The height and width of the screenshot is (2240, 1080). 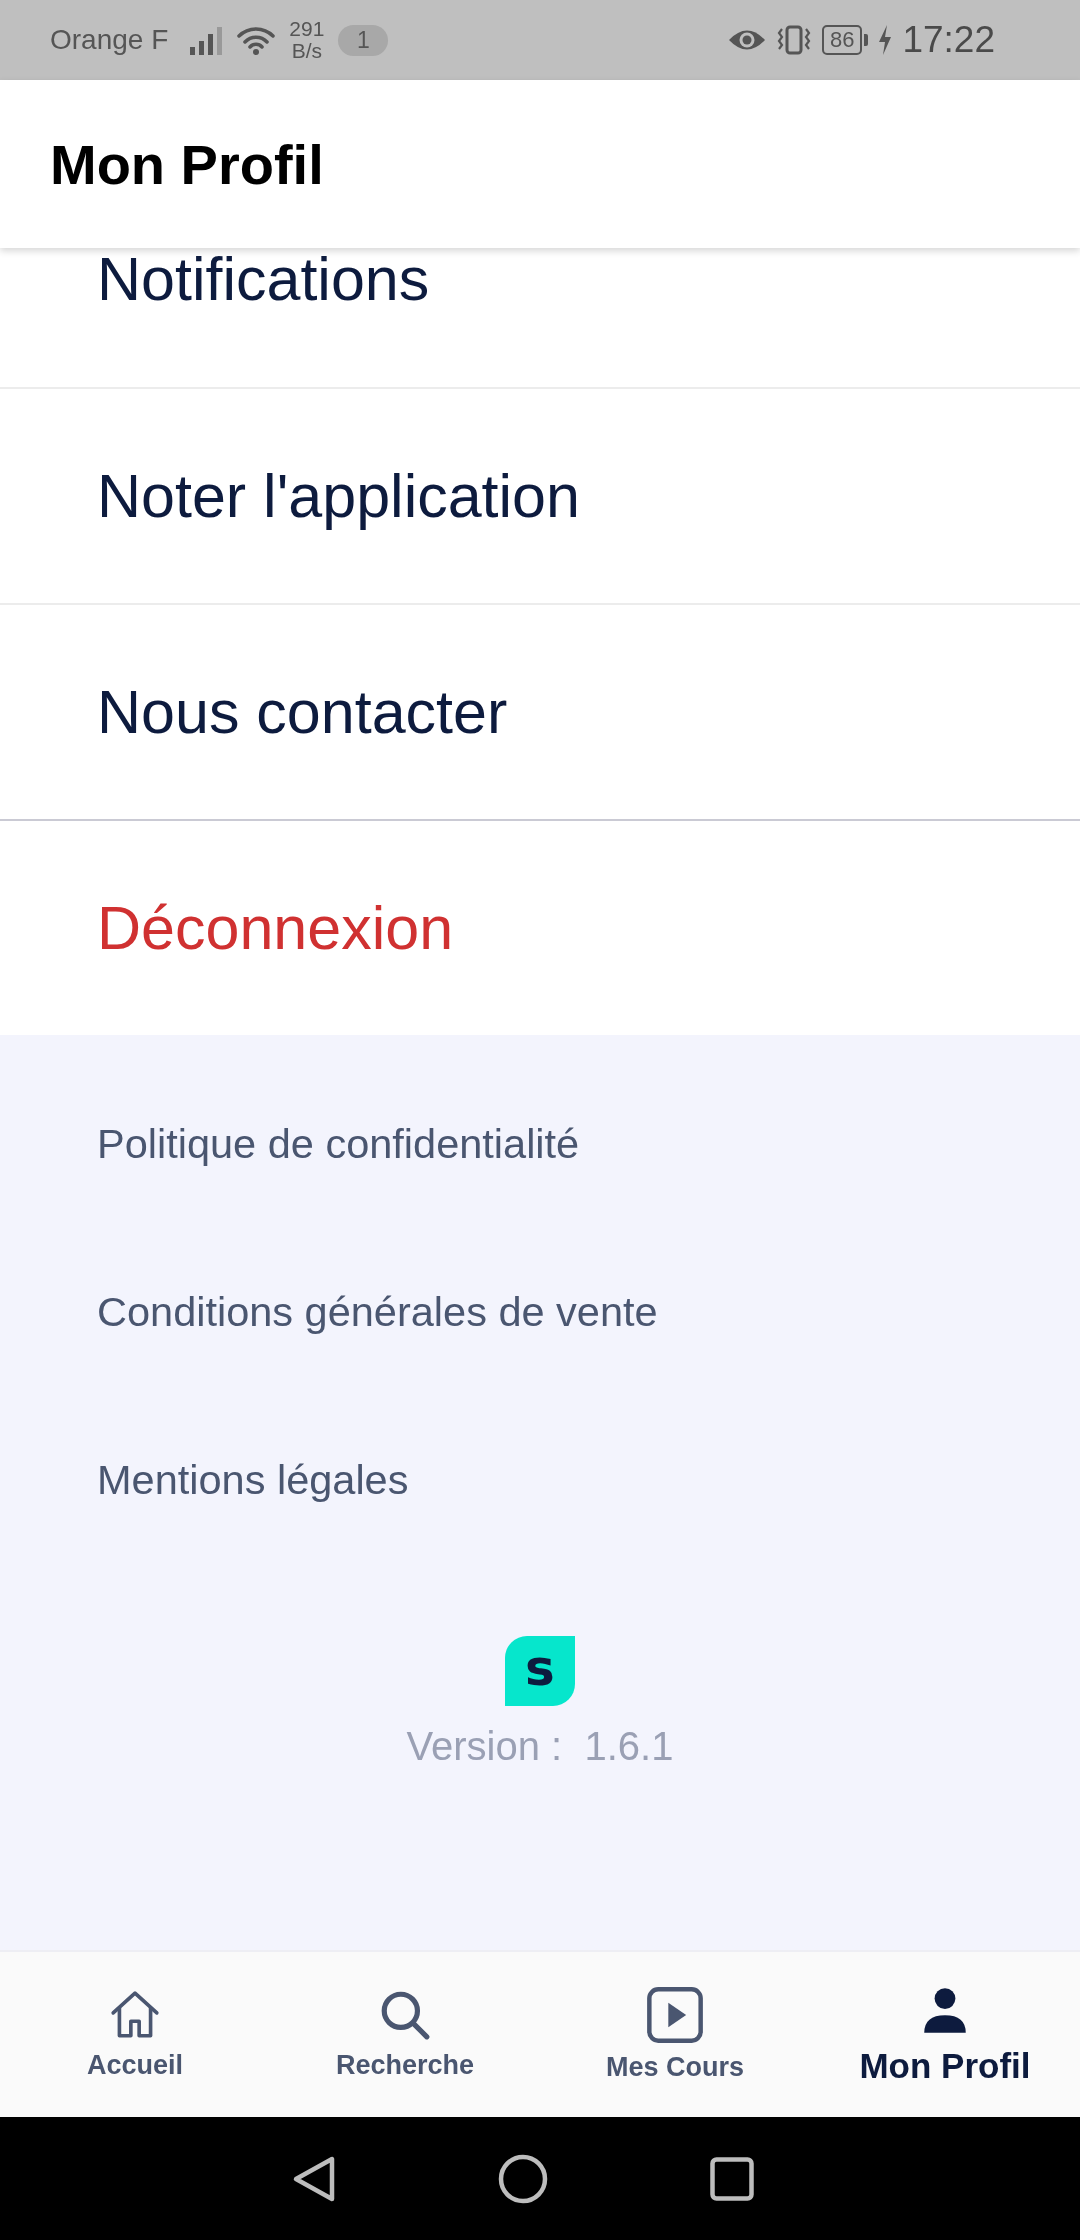 I want to click on net-speed-value: 291, so click(x=307, y=29).